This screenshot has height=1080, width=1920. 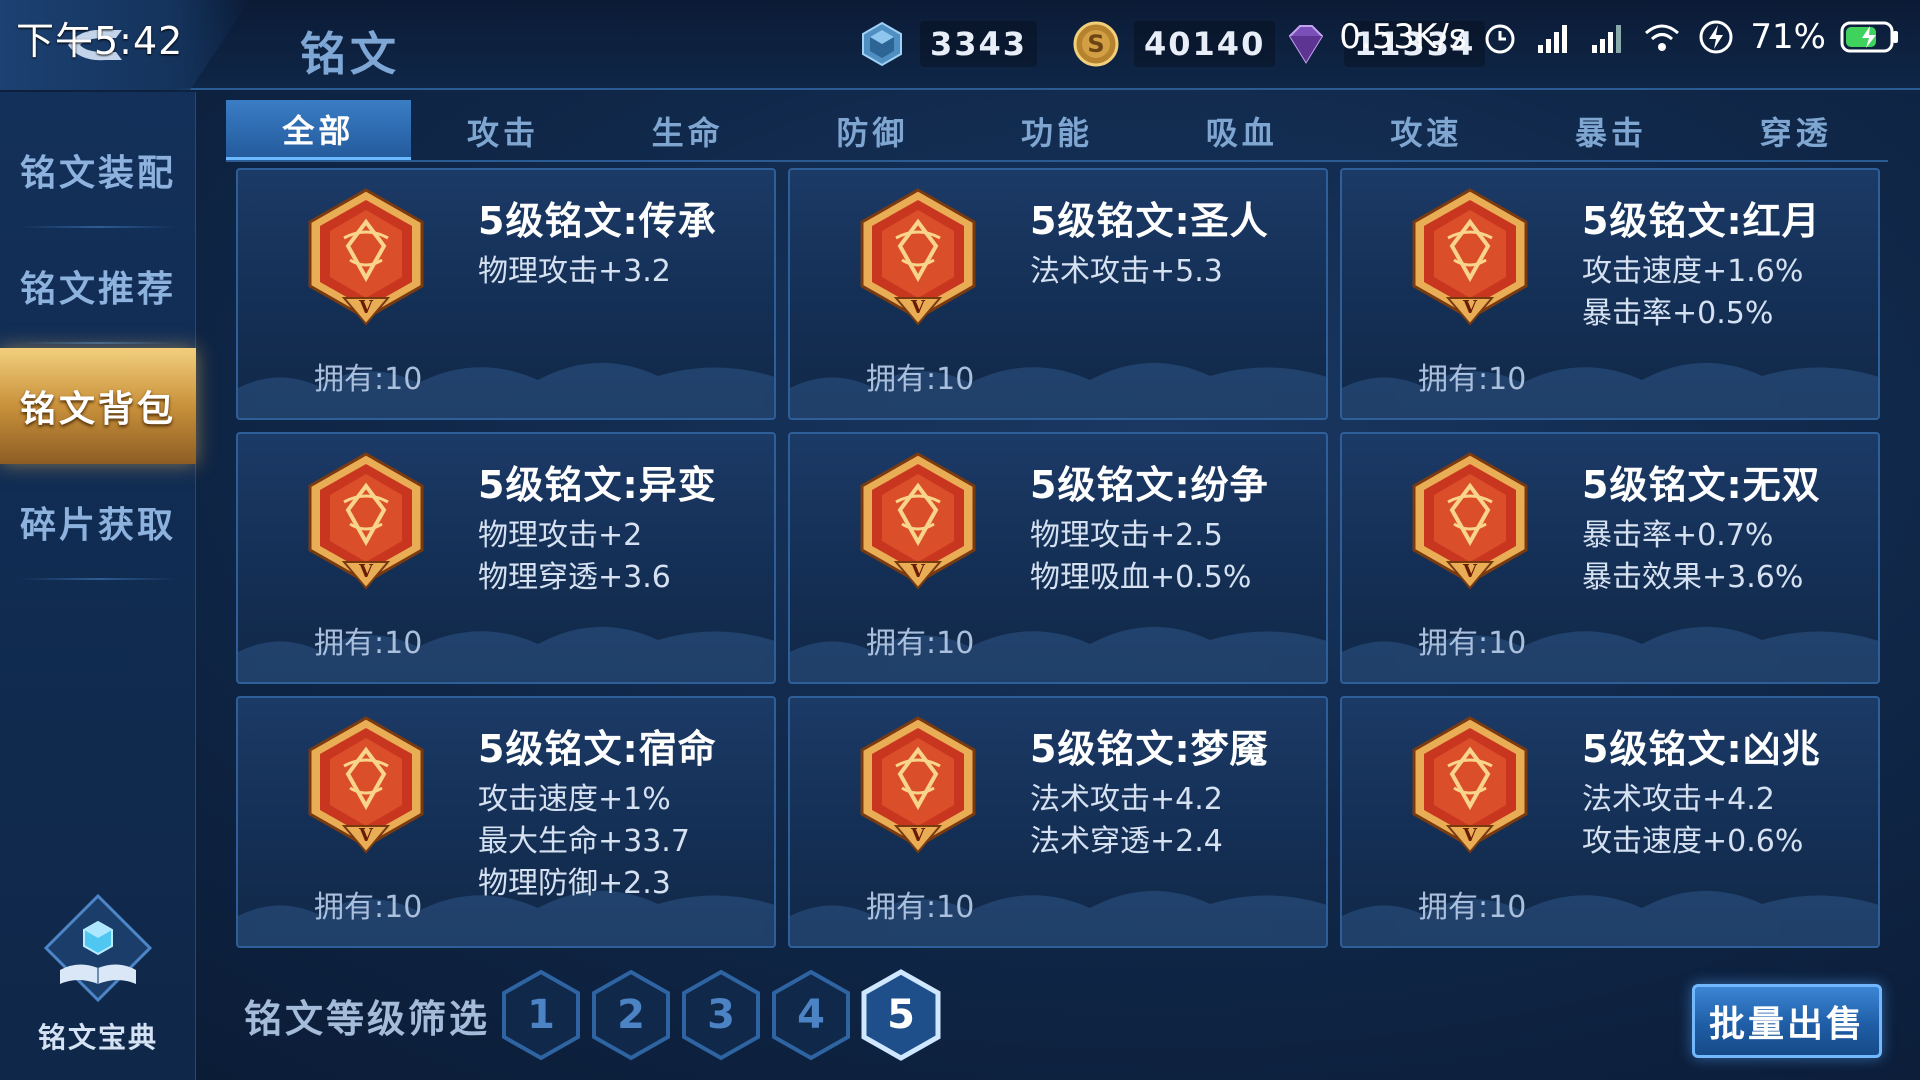 I want to click on sidebar: 铭文装配 铭文推荐 铭文背包 碎片获取 铭文宝典, so click(x=98, y=586).